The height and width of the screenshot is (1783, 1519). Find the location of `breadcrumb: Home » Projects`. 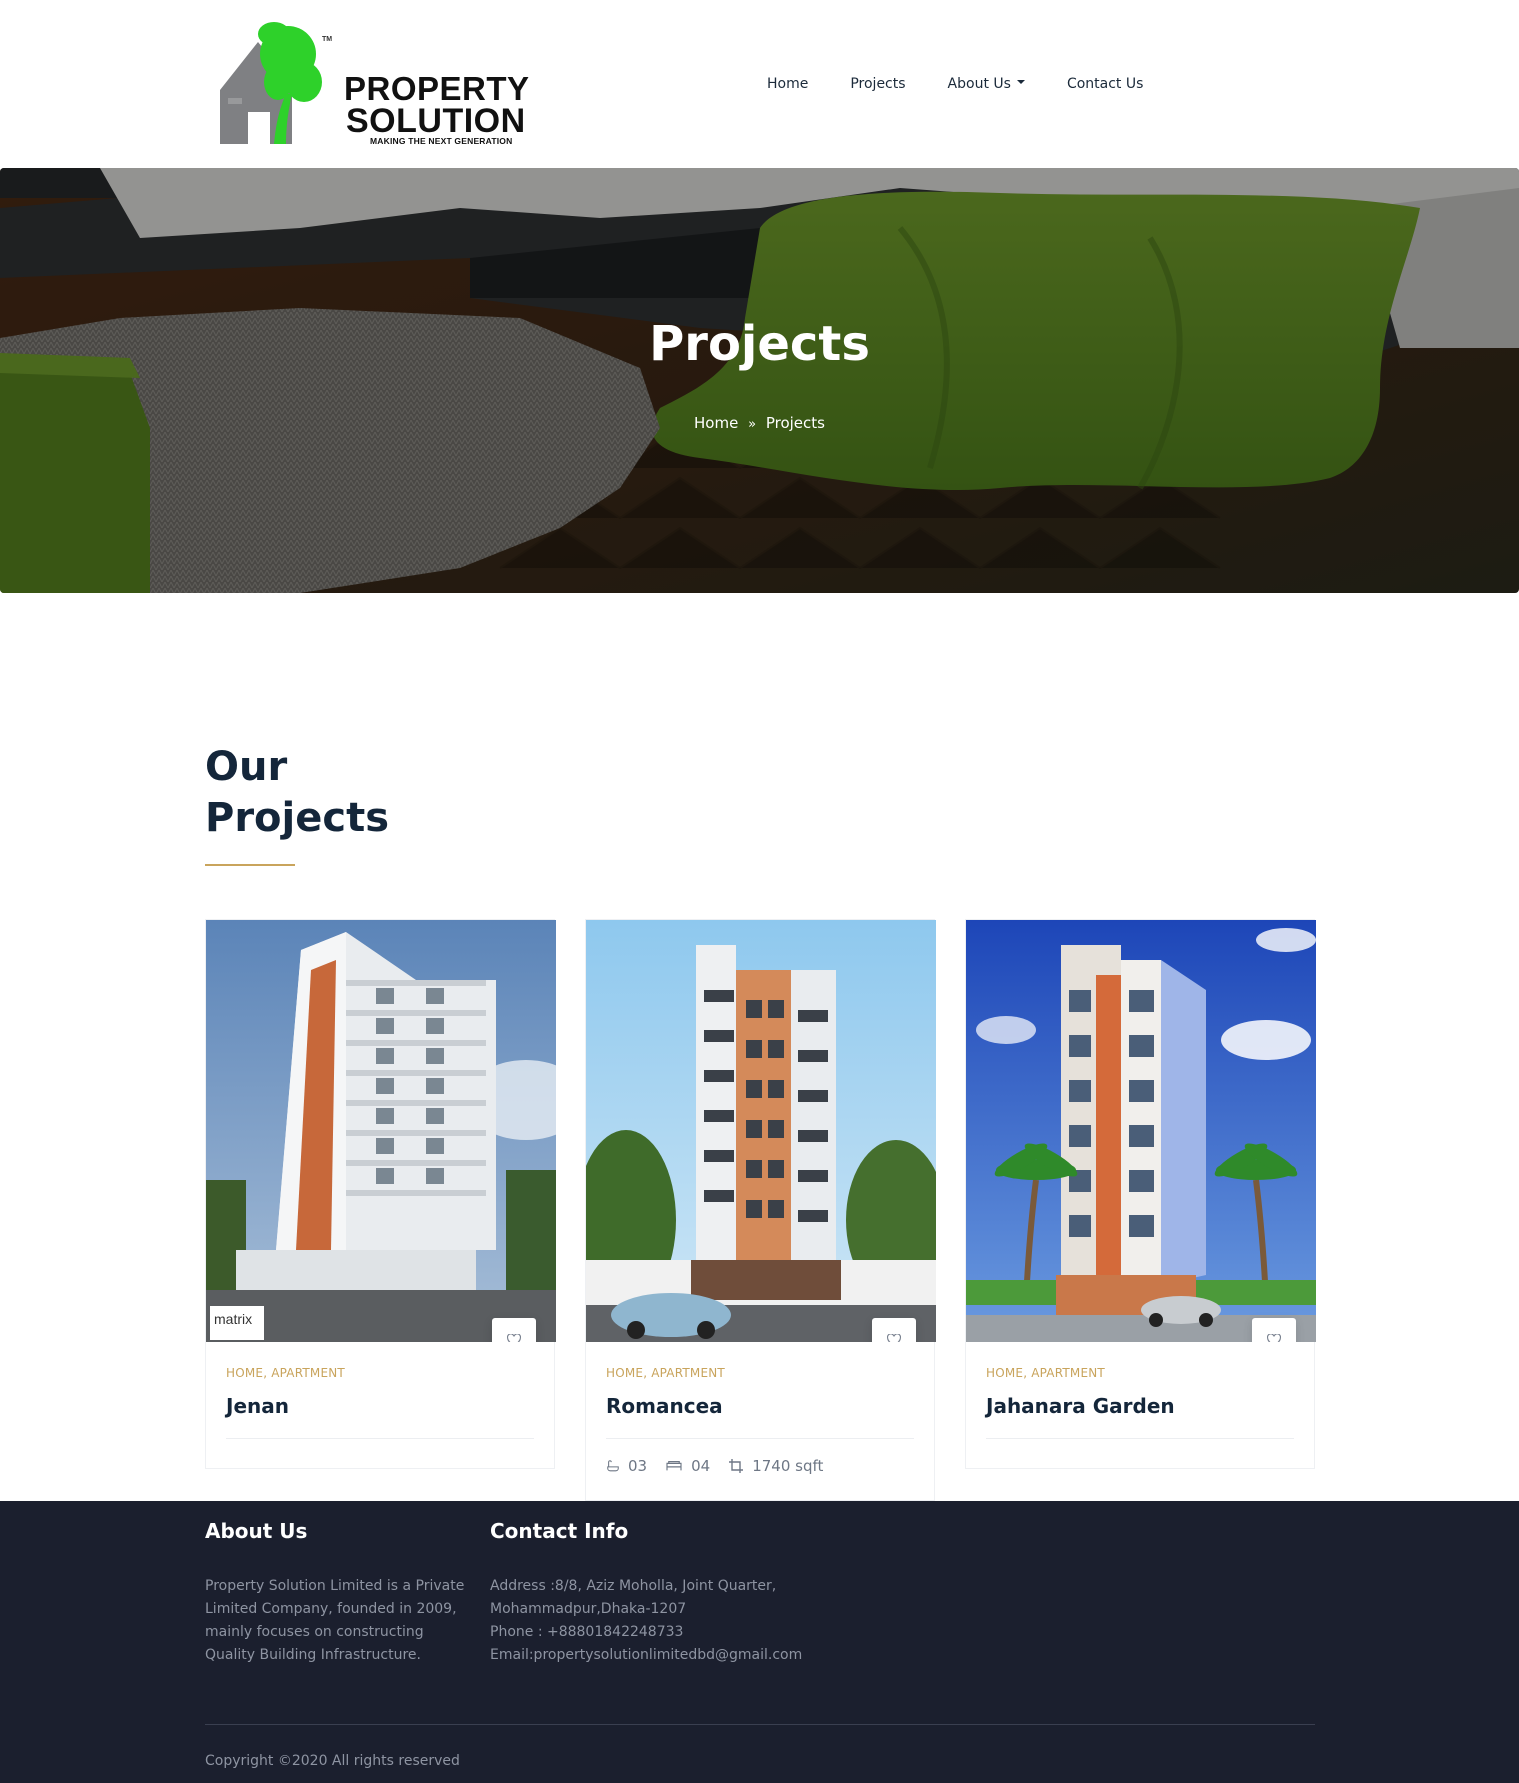

breadcrumb: Home » Projects is located at coordinates (759, 423).